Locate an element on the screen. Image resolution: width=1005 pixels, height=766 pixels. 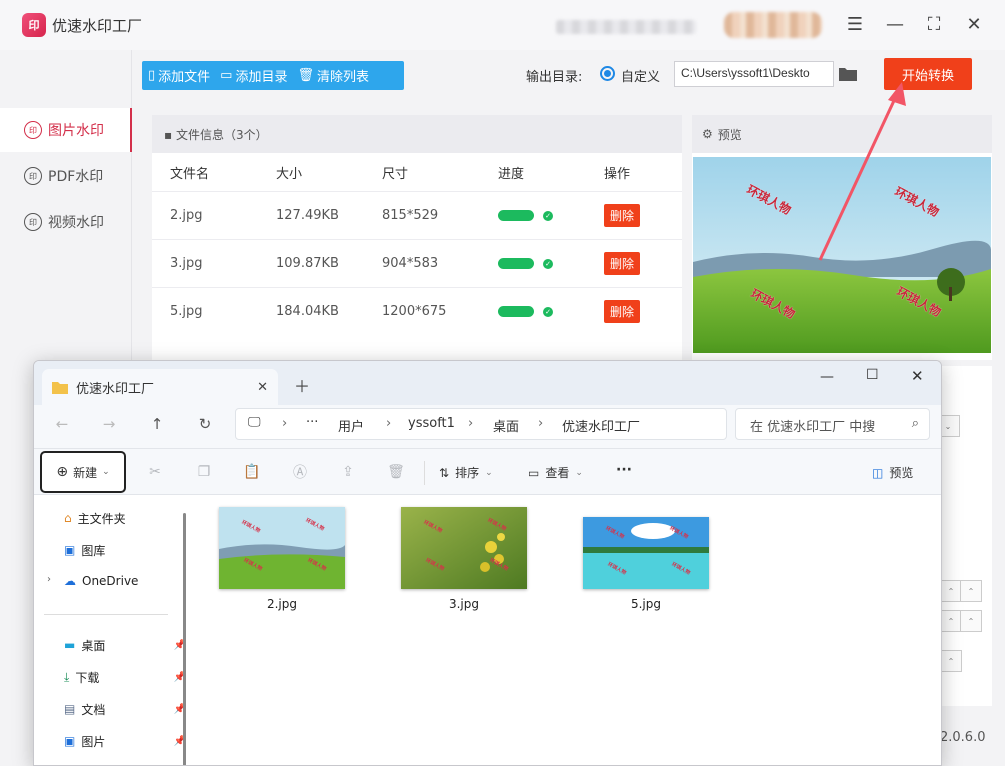
more-path-icon: ··· is located at coordinates (312, 422).